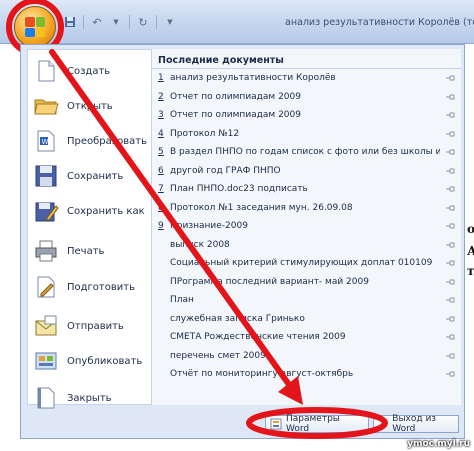 Image resolution: width=474 pixels, height=451 pixels. I want to click on prepare-command: Подготовить ▶, so click(97, 287).